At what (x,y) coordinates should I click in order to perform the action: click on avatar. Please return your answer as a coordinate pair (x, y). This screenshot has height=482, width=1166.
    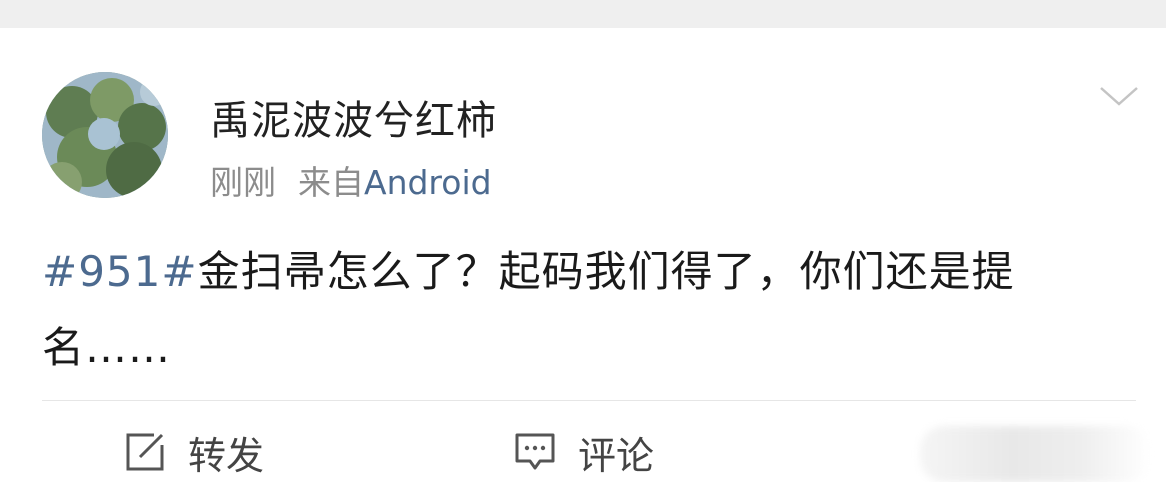
    Looking at the image, I should click on (105, 135).